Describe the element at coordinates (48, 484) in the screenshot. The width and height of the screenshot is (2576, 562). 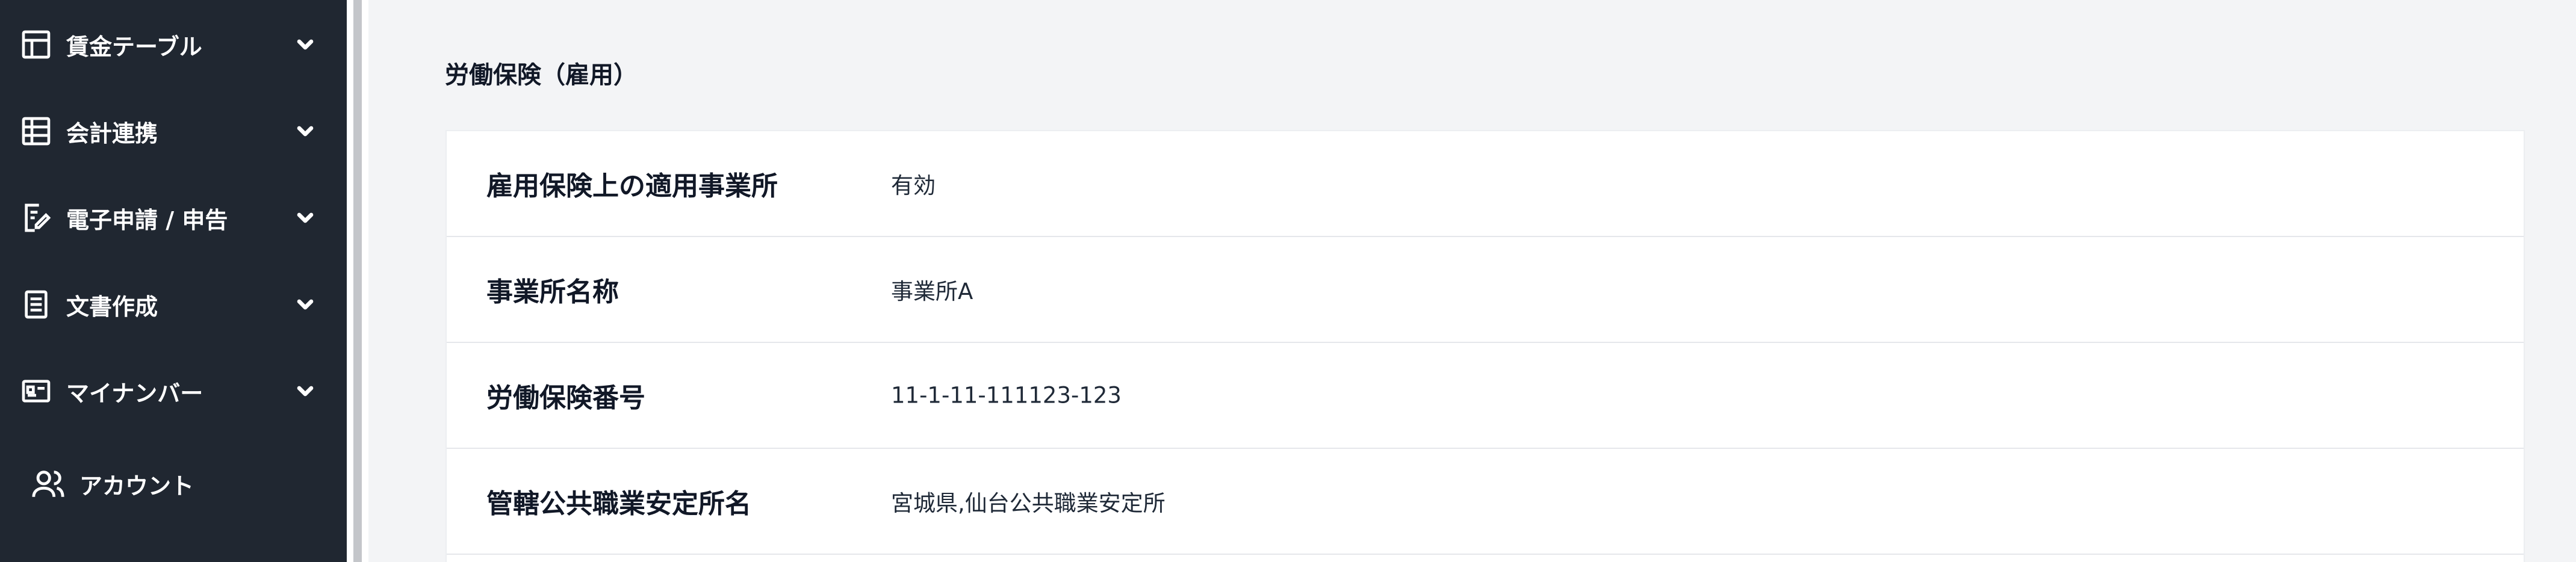
I see `users-icon` at that location.